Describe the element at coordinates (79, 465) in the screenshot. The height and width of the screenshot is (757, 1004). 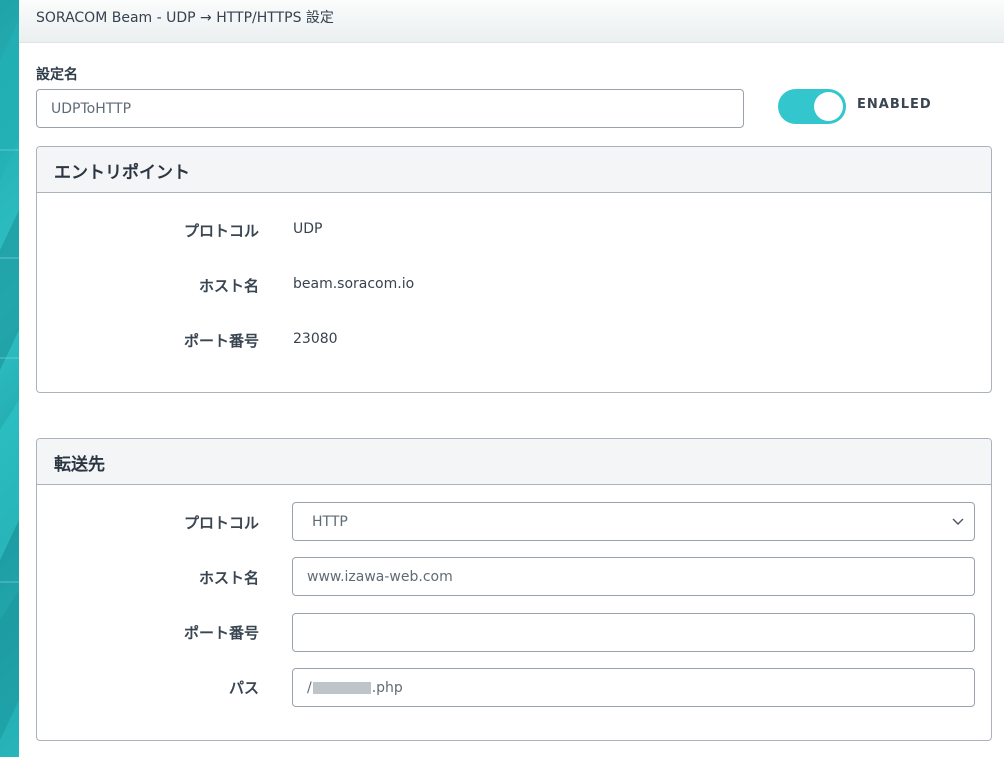
I see `destination-title: 転送先` at that location.